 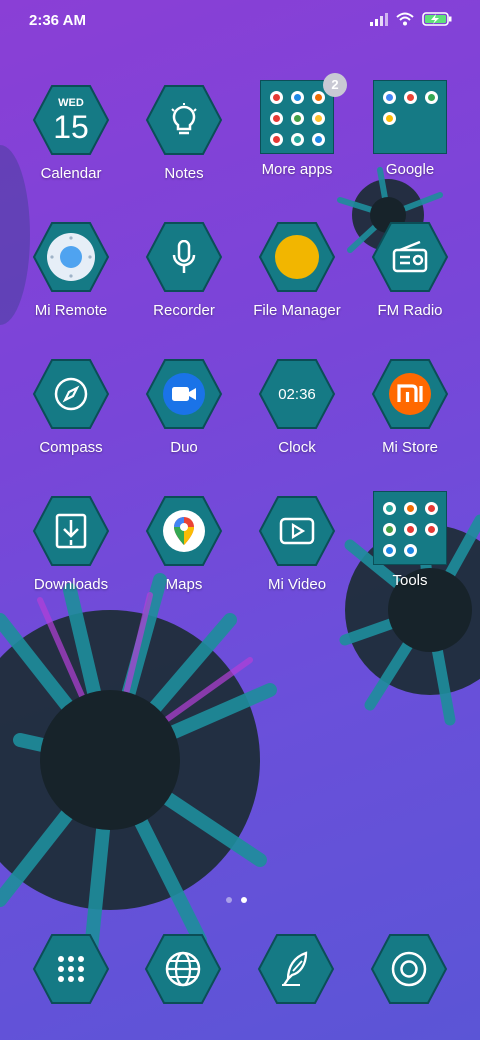 I want to click on app-label: Notes, so click(x=184, y=173).